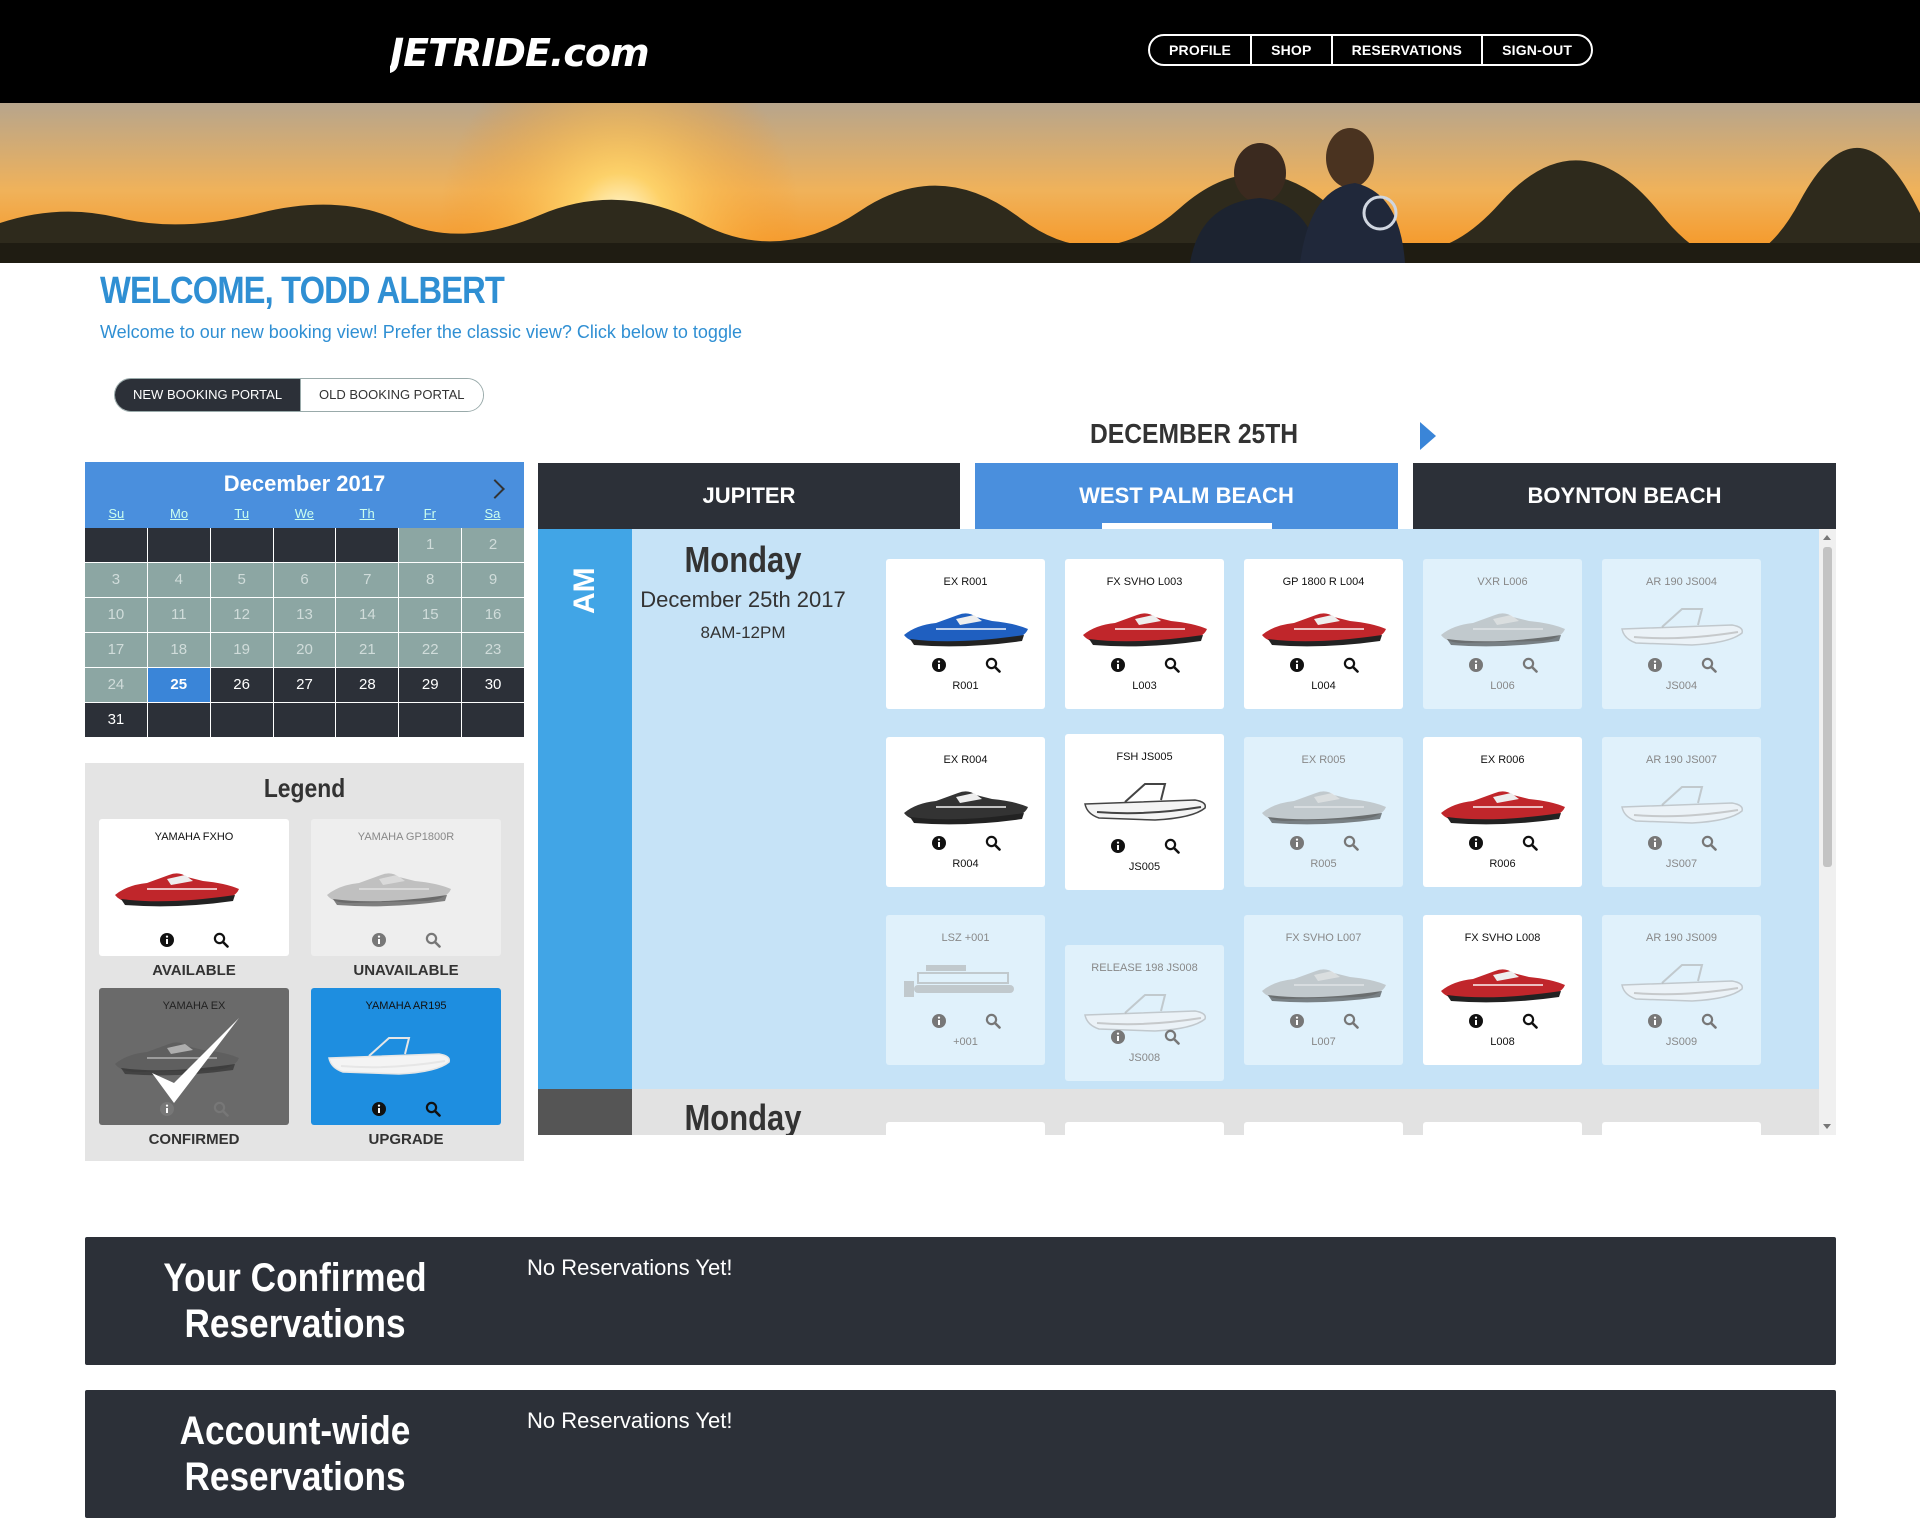 This screenshot has height=1540, width=1920. What do you see at coordinates (493, 580) in the screenshot?
I see `calendar-day-9: 9` at bounding box center [493, 580].